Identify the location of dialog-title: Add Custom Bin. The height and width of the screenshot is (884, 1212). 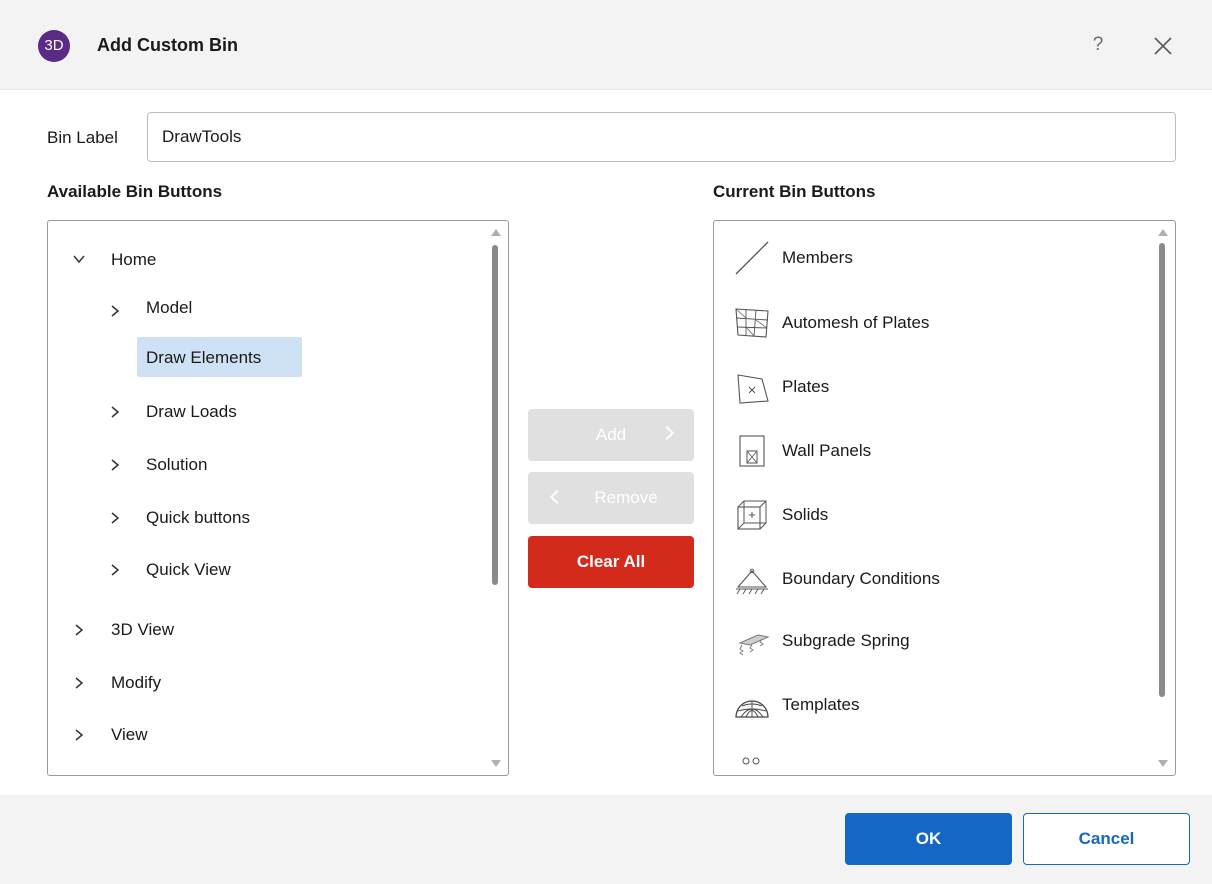
(167, 45).